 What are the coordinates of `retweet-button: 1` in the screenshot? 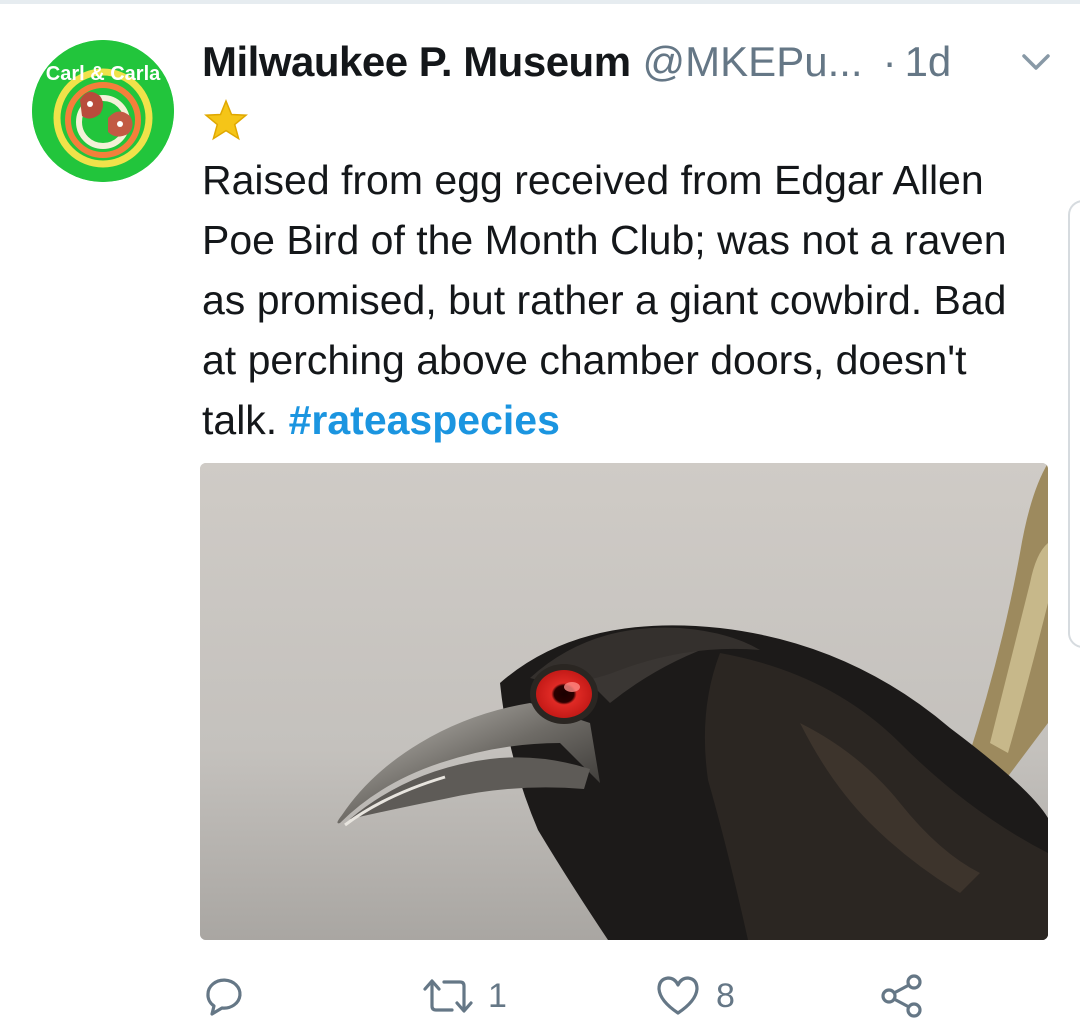 It's located at (464, 996).